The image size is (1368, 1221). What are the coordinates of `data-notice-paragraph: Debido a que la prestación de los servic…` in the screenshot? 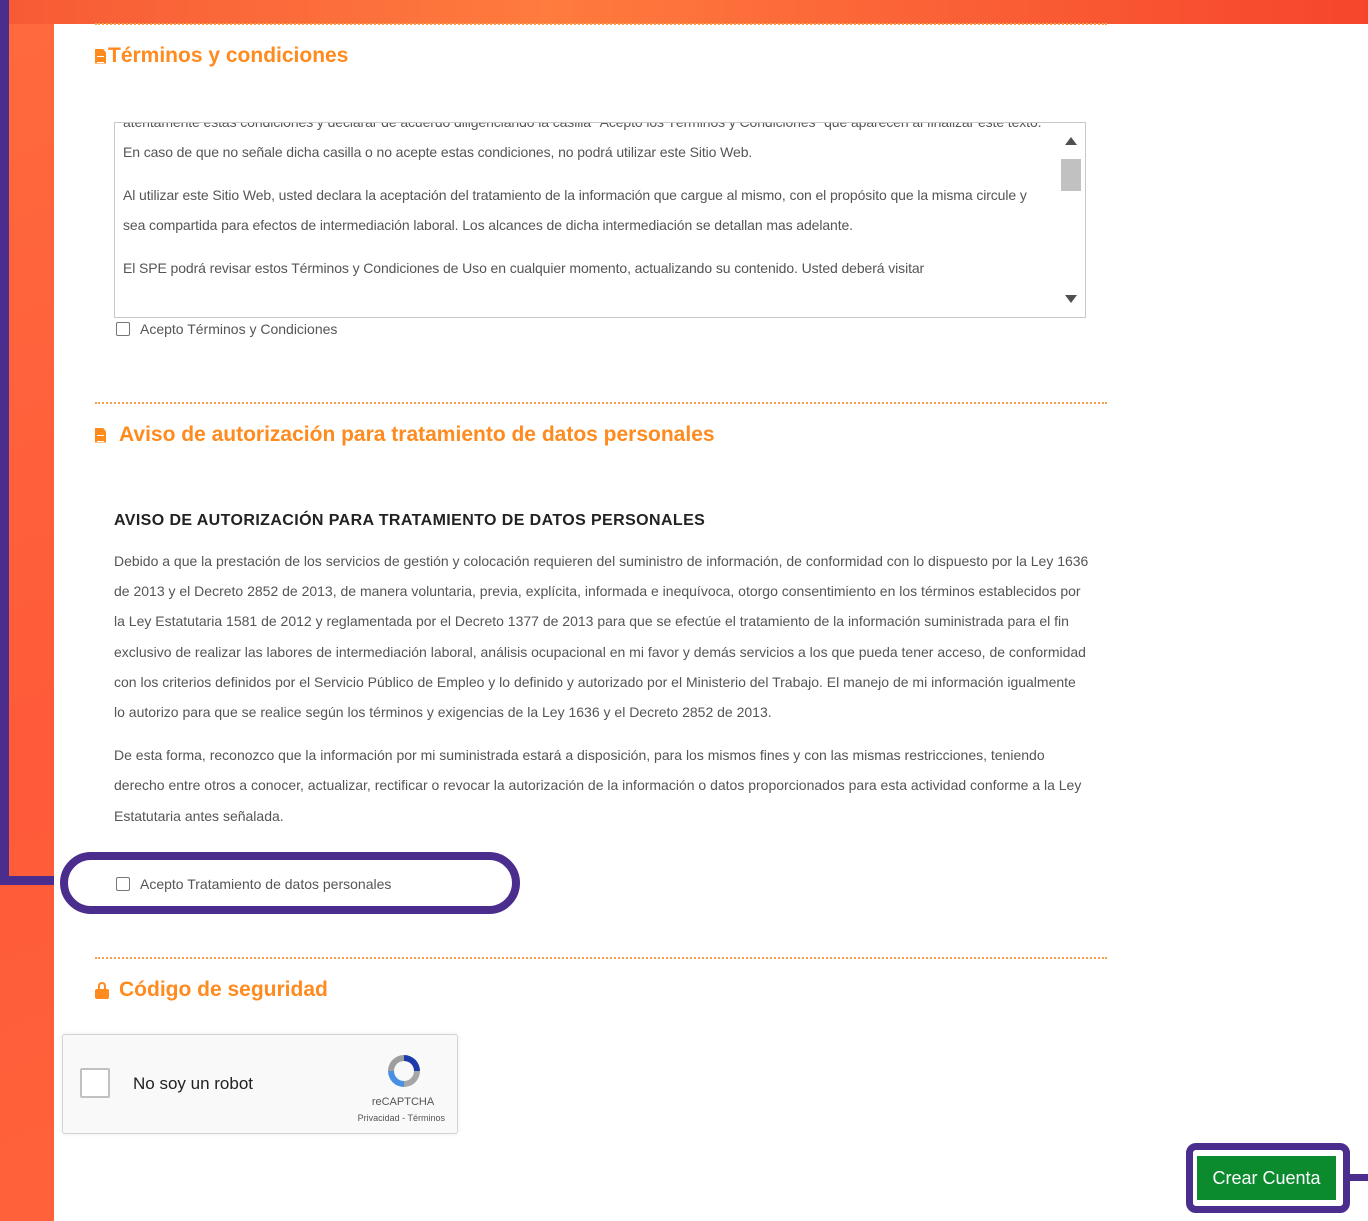 It's located at (601, 637).